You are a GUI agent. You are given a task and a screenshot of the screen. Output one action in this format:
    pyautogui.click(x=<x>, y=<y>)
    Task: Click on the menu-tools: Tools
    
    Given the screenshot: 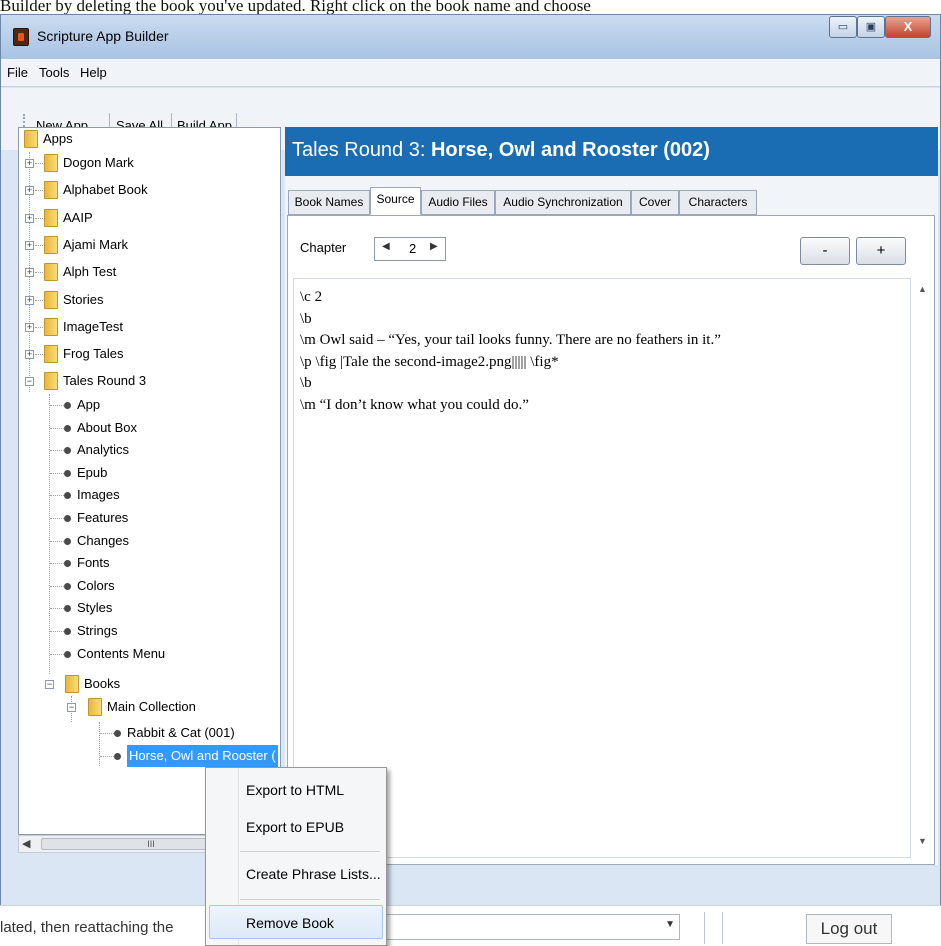 What is the action you would take?
    pyautogui.click(x=54, y=72)
    